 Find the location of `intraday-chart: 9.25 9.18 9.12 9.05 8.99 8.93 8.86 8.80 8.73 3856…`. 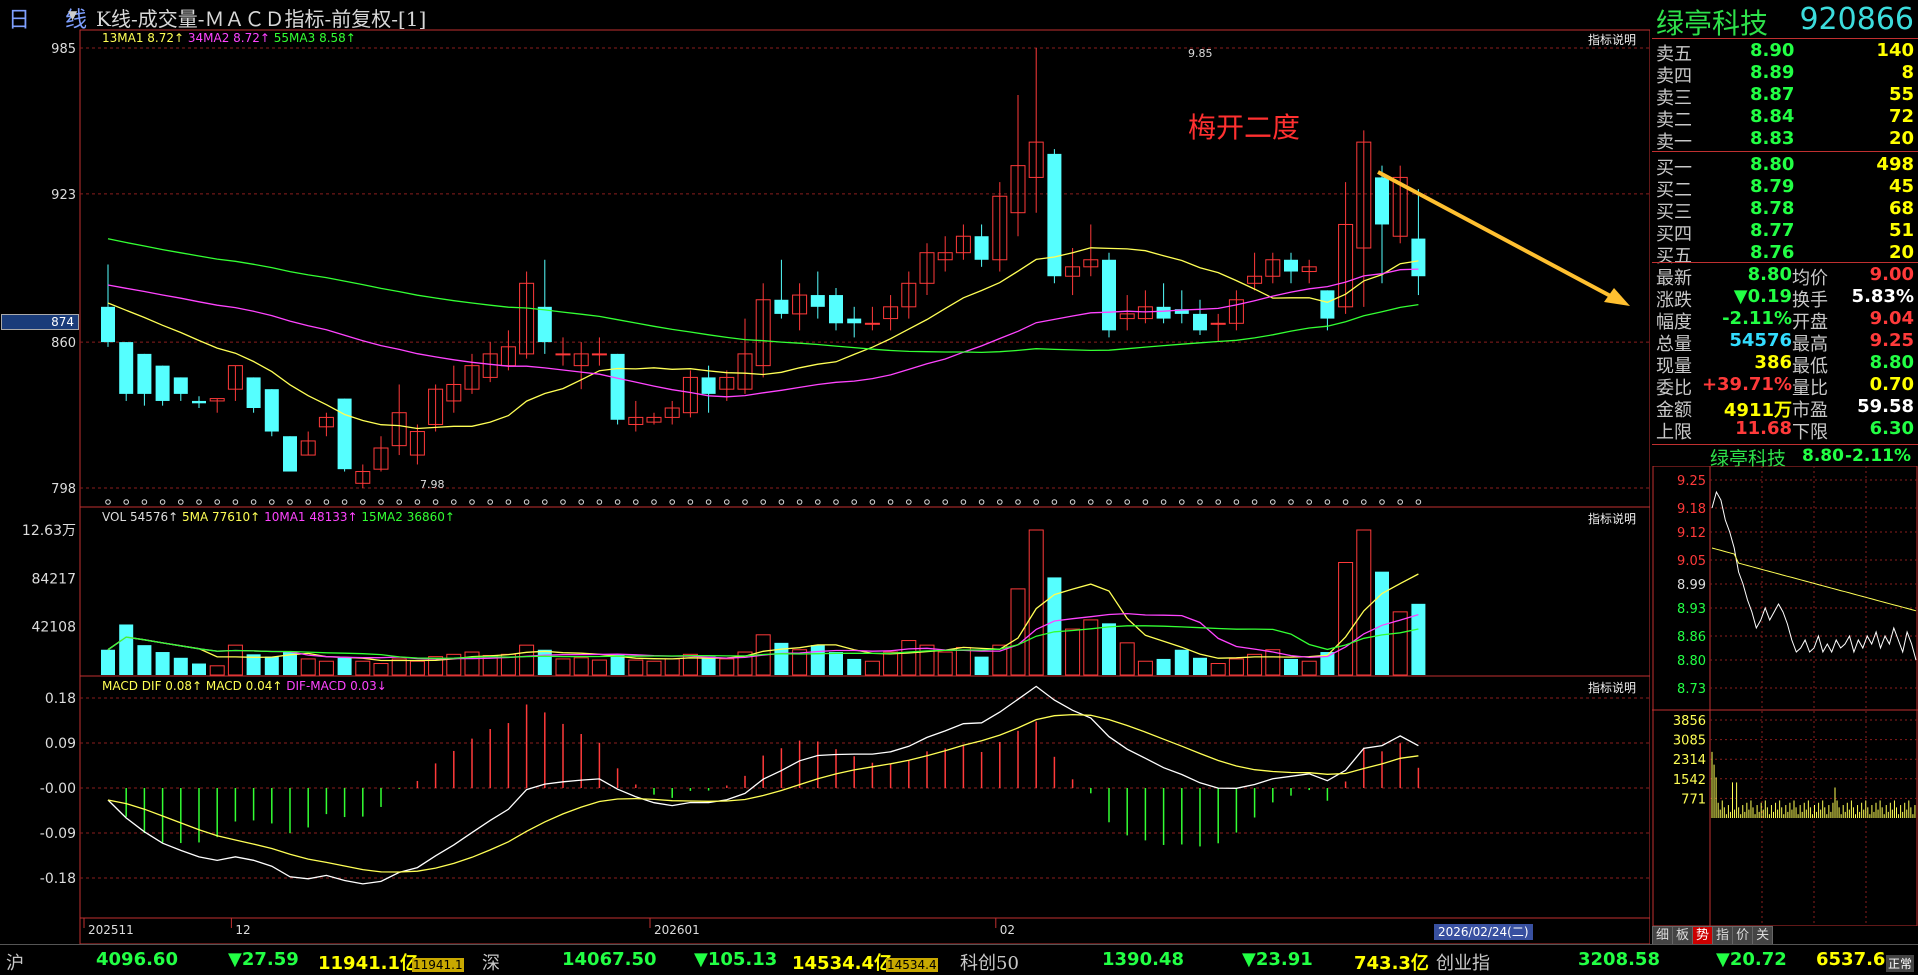

intraday-chart: 9.25 9.18 9.12 9.05 8.99 8.93 8.86 8.80 8.73 3856… is located at coordinates (1785, 696).